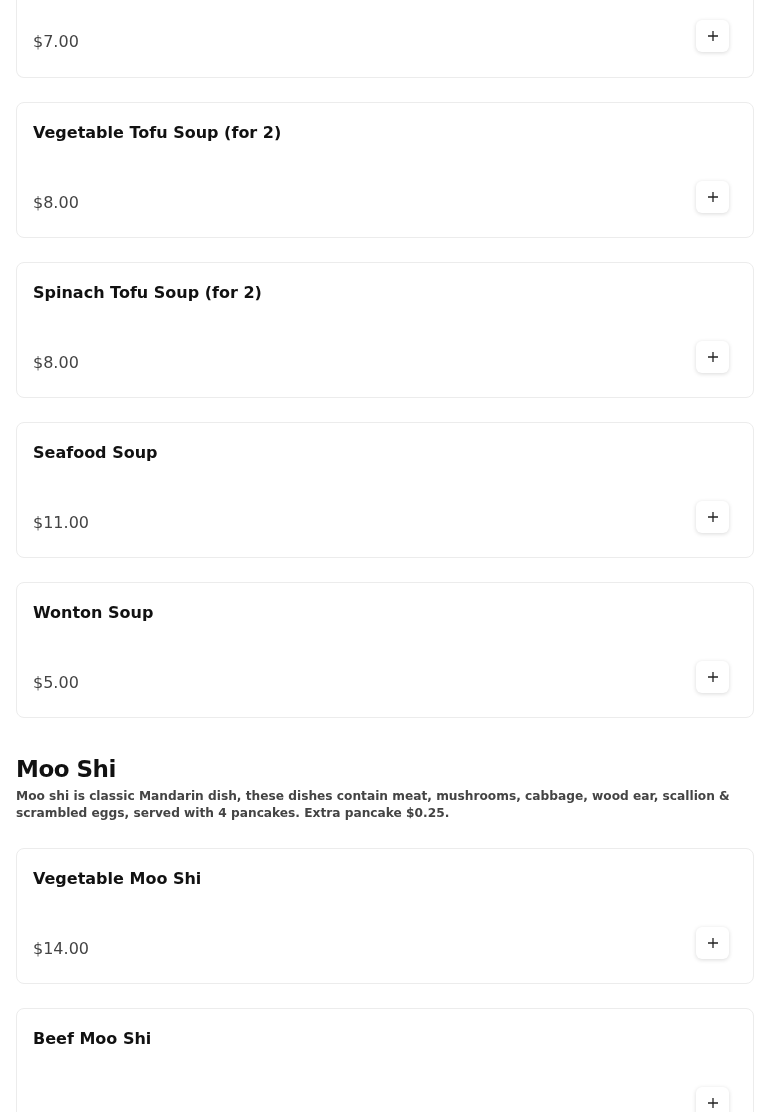  Describe the element at coordinates (92, 1038) in the screenshot. I see `item-name: Beef Moo Shi` at that location.